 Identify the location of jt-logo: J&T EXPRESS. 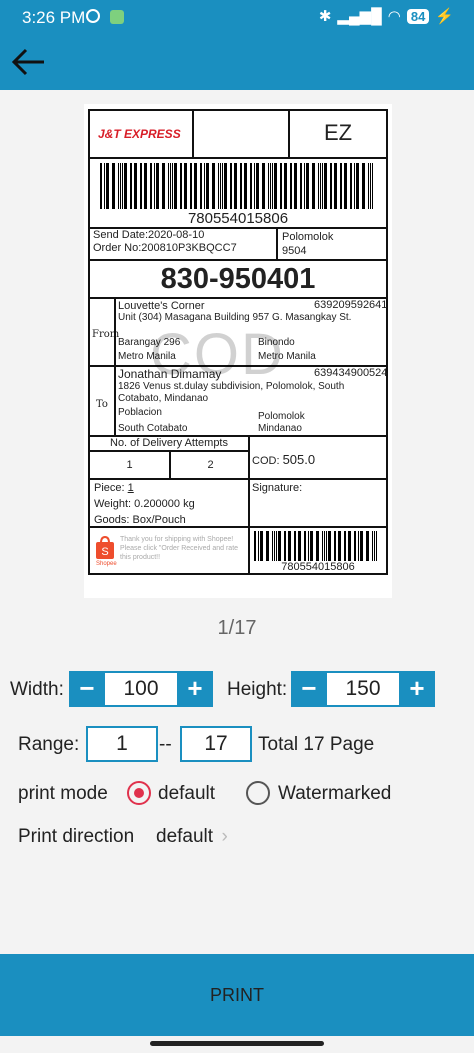
(141, 134).